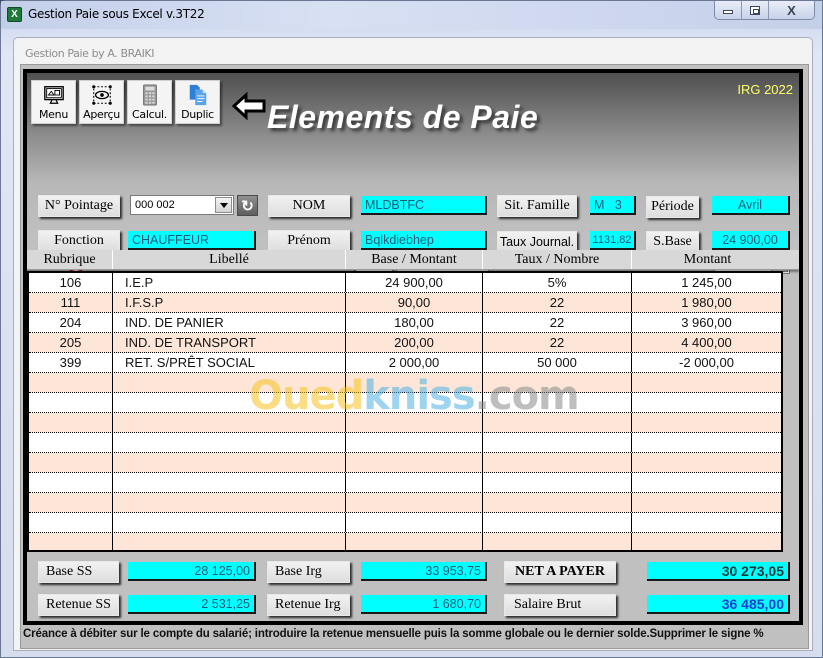 The width and height of the screenshot is (823, 658). What do you see at coordinates (755, 10) in the screenshot?
I see `maximize-button` at bounding box center [755, 10].